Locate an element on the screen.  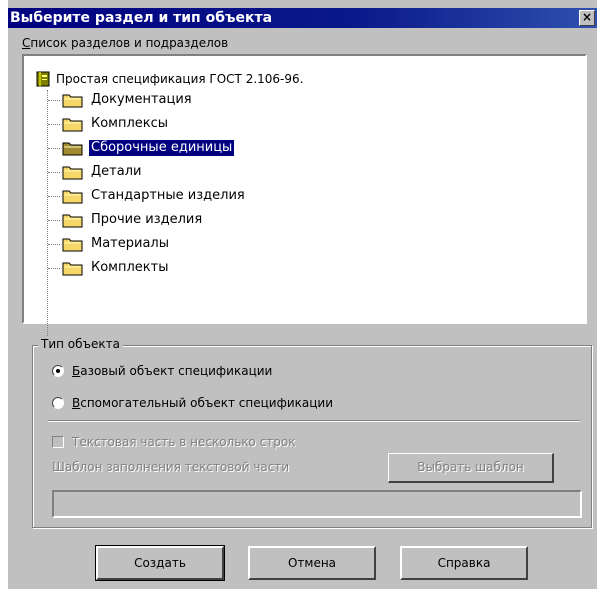
tree-item: Детали is located at coordinates (95, 172).